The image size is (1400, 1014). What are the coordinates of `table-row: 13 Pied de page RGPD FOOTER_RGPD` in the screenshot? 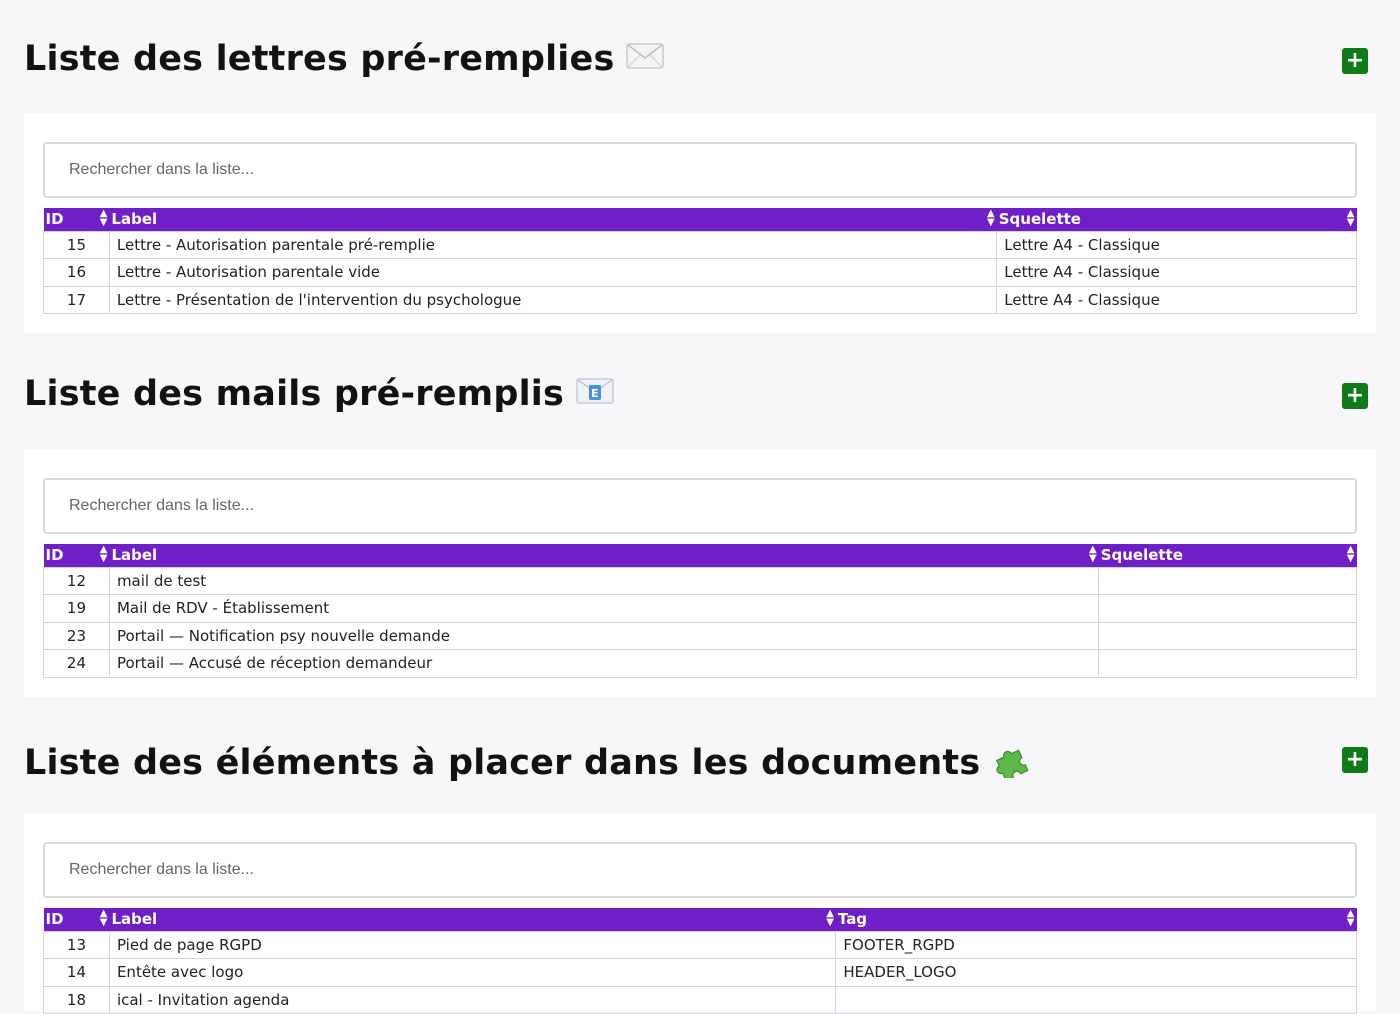 It's located at (700, 944).